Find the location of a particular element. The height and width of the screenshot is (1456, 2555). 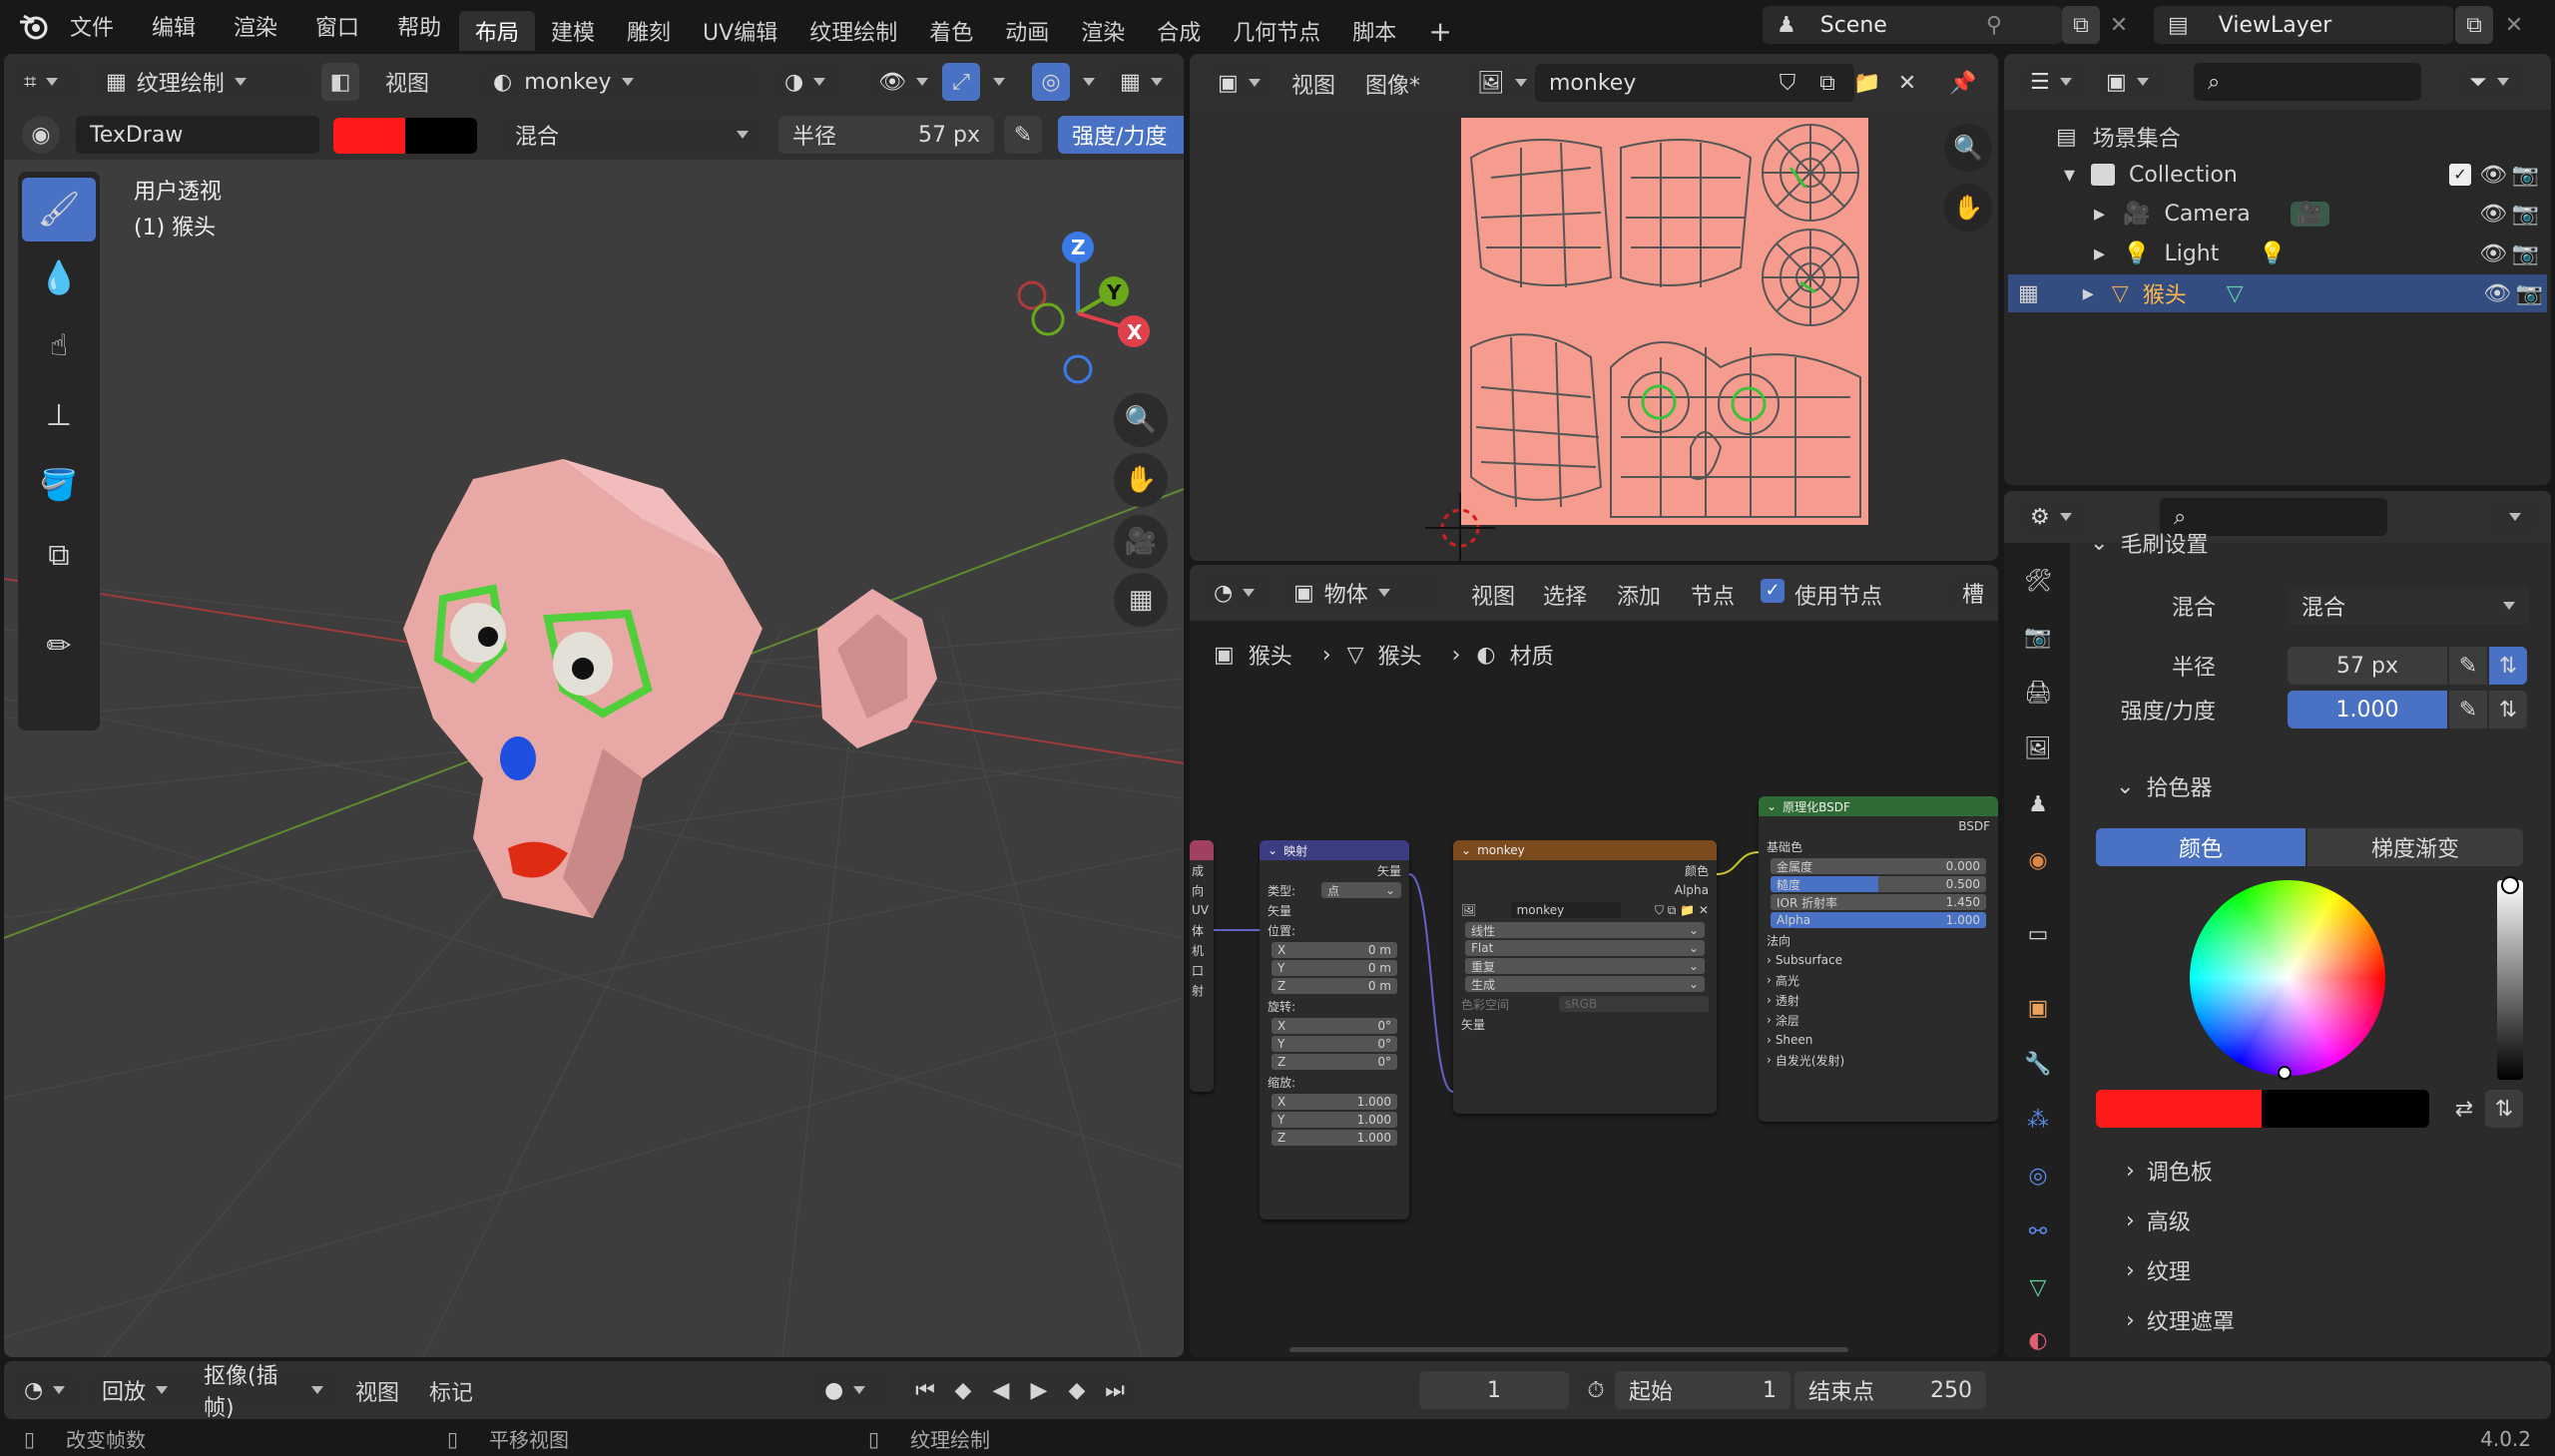

pin-icon: ⚲ is located at coordinates (1994, 25).